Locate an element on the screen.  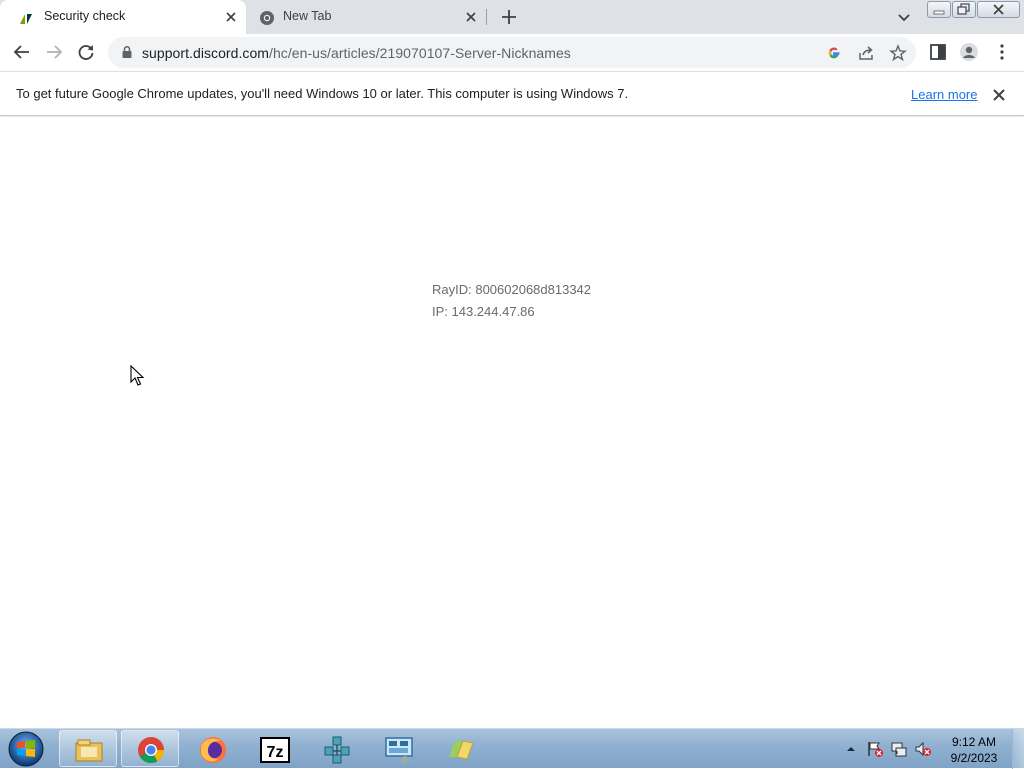
lock-icon is located at coordinates (127, 52).